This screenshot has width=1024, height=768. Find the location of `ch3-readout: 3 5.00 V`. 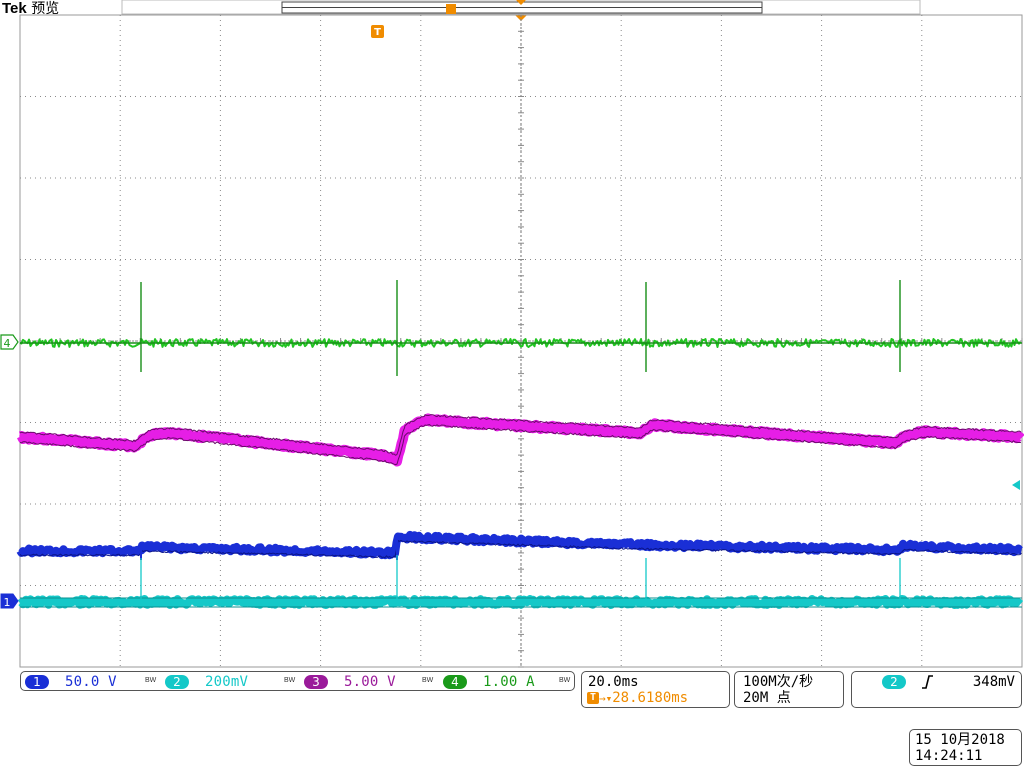

ch3-readout: 3 5.00 V is located at coordinates (350, 682).